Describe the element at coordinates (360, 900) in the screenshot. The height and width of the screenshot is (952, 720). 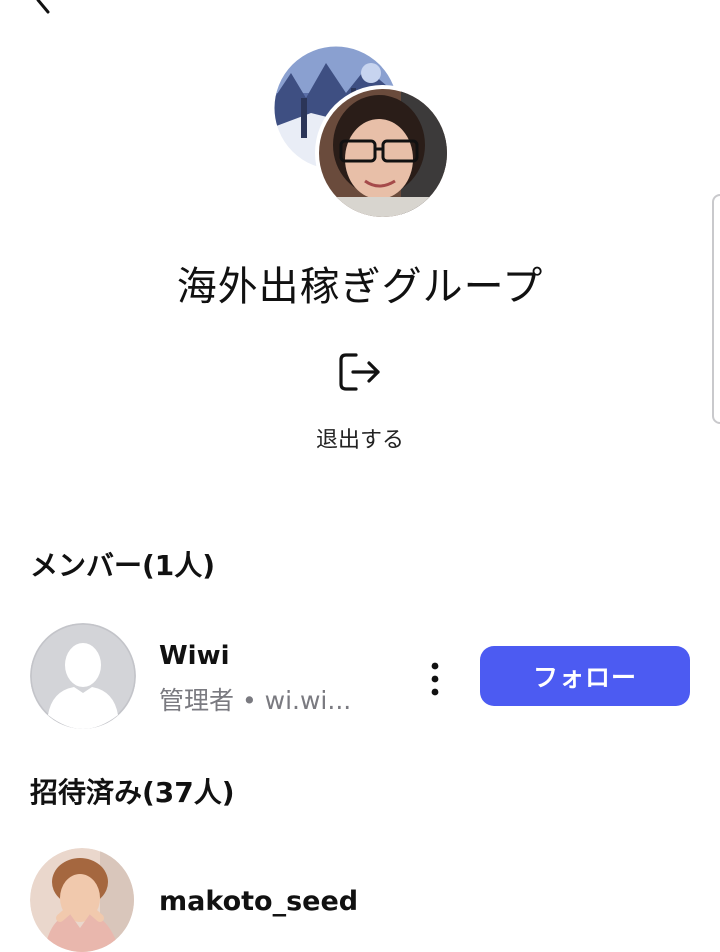
I see `invited-row: makoto_seed` at that location.